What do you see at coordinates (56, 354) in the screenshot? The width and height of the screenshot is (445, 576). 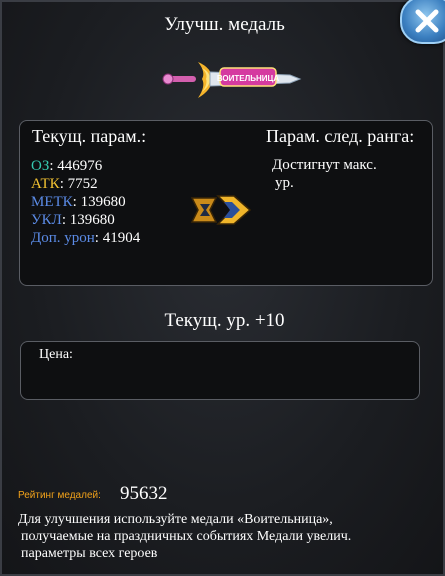 I see `price-label: Цена:` at bounding box center [56, 354].